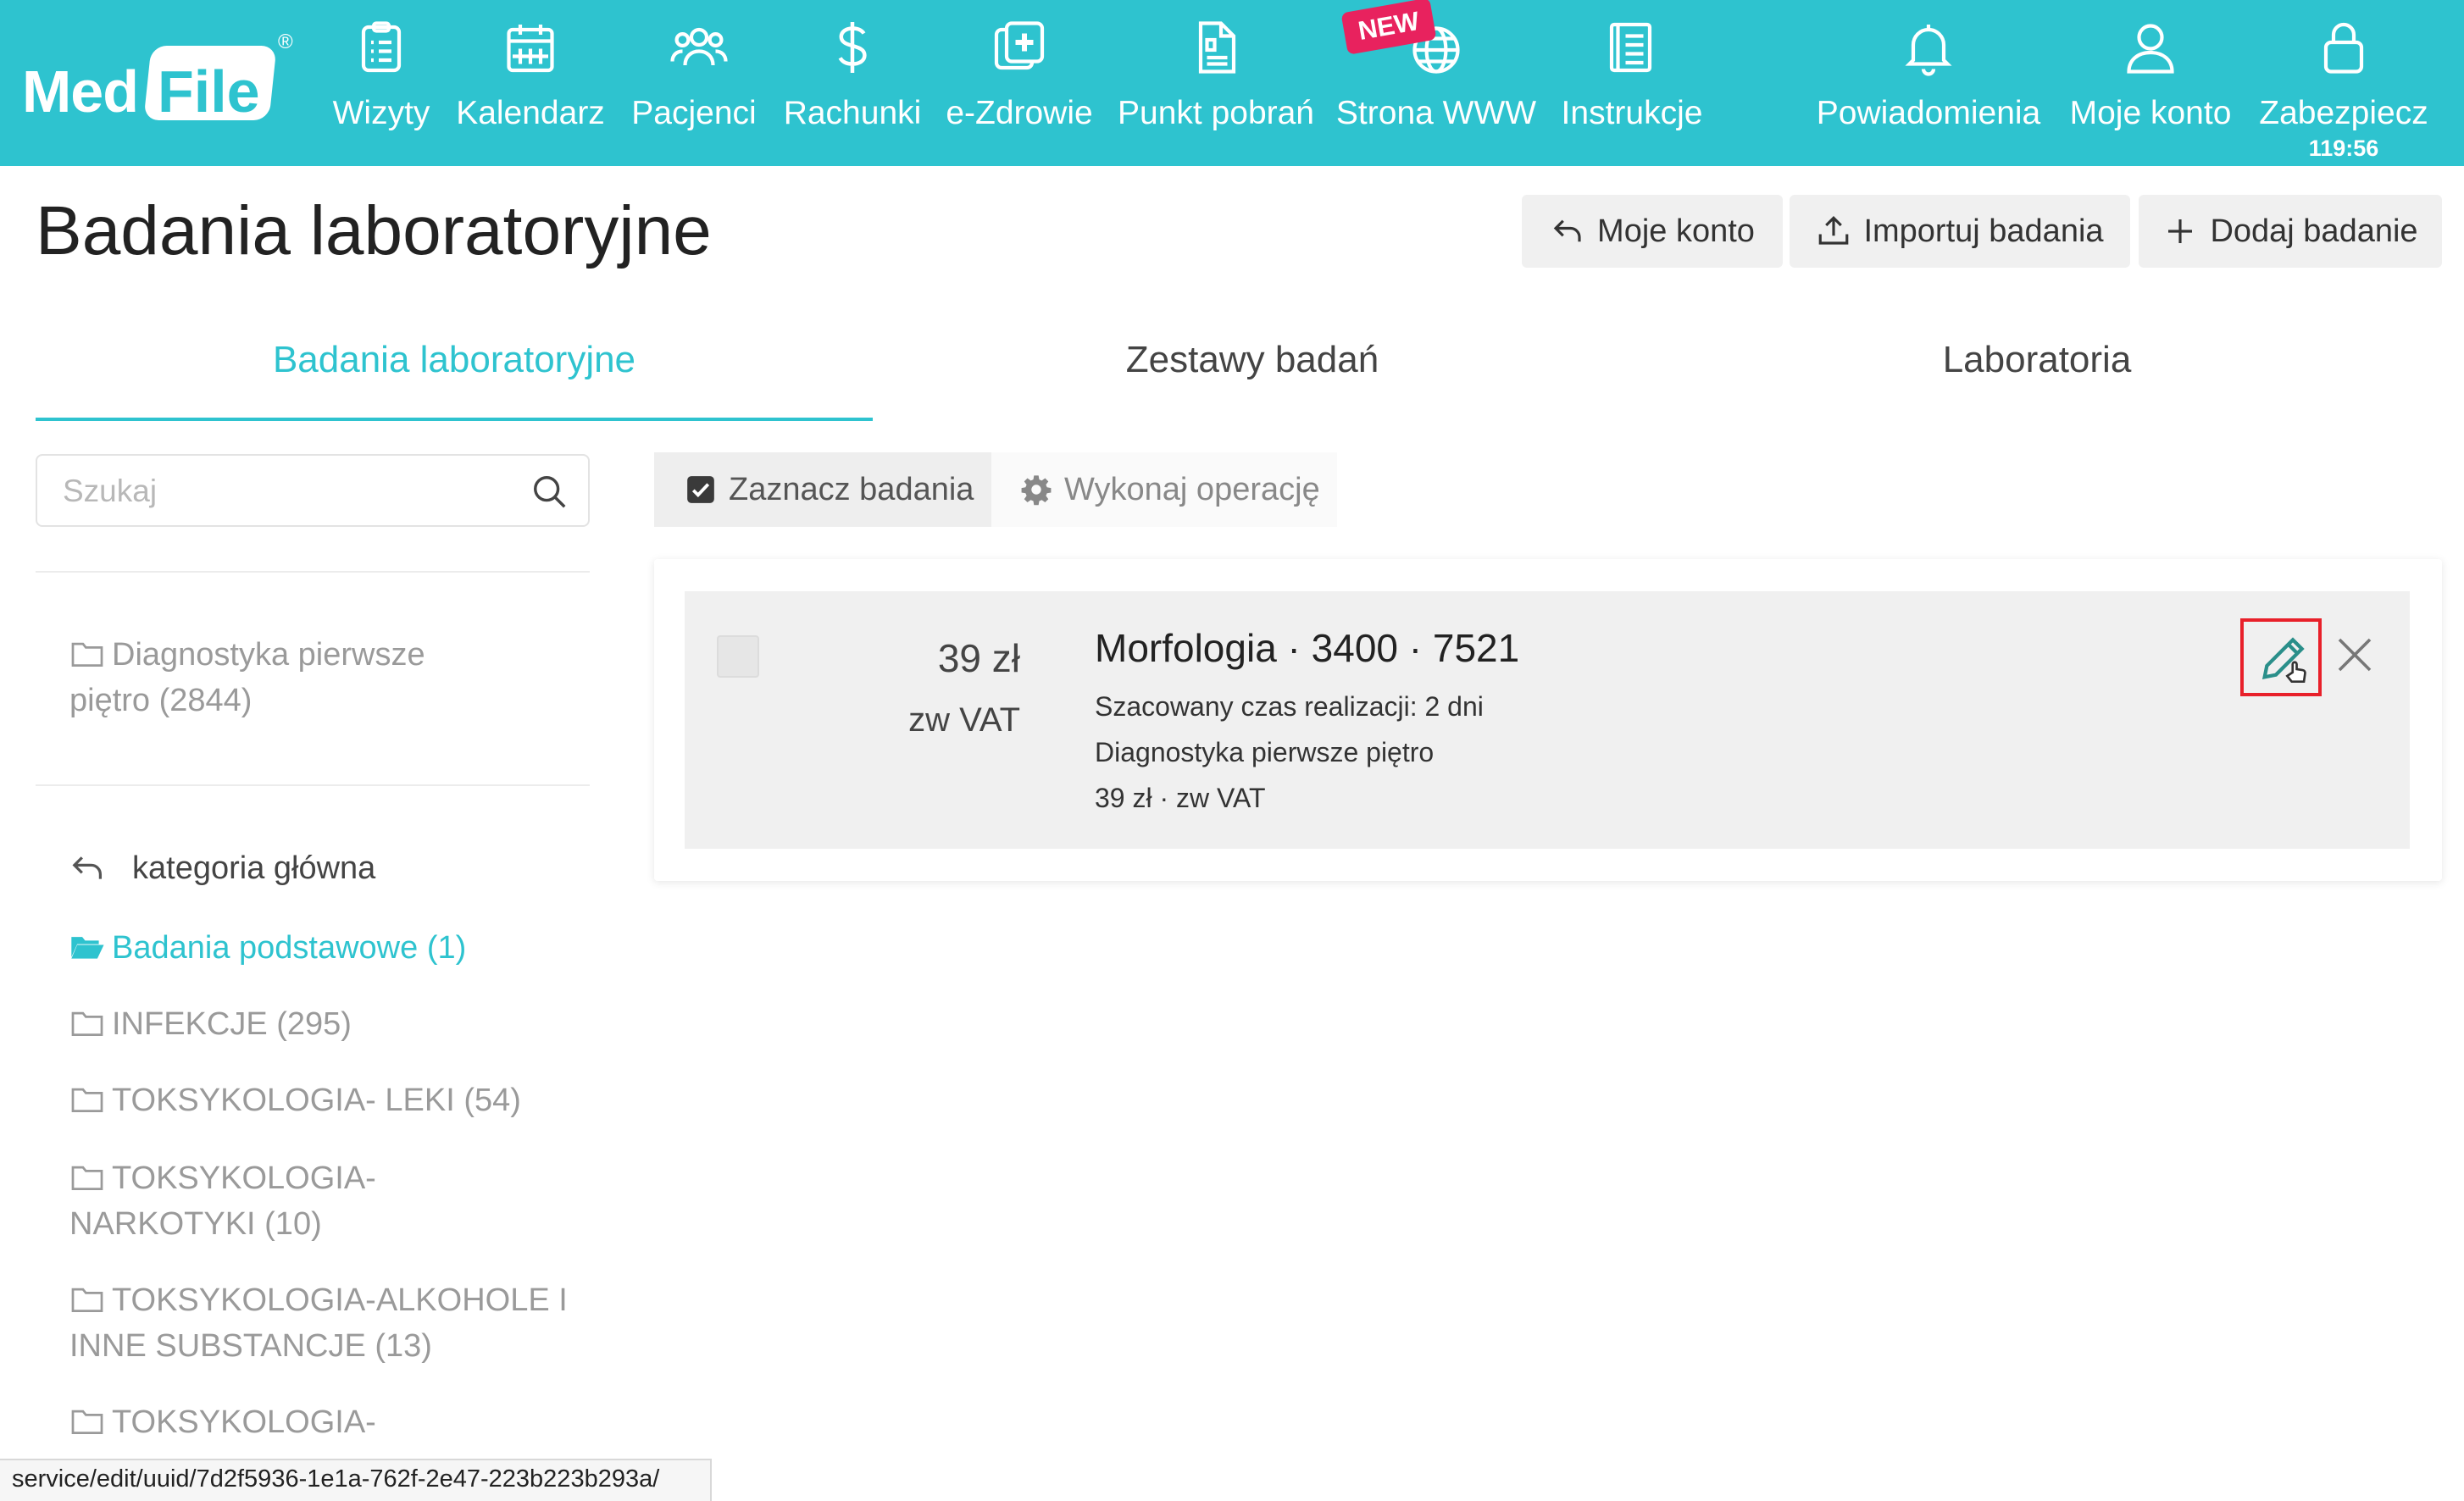 This screenshot has width=2464, height=1501. Describe the element at coordinates (1632, 113) in the screenshot. I see `nav-label: Instrukcje` at that location.